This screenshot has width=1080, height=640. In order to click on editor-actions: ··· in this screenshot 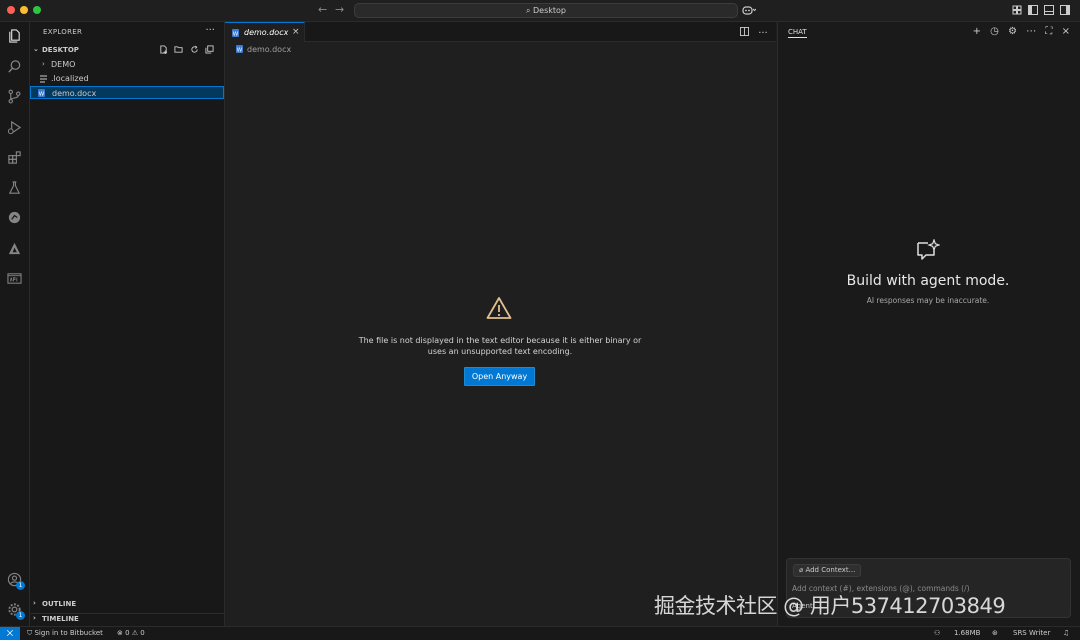, I will do `click(754, 33)`.